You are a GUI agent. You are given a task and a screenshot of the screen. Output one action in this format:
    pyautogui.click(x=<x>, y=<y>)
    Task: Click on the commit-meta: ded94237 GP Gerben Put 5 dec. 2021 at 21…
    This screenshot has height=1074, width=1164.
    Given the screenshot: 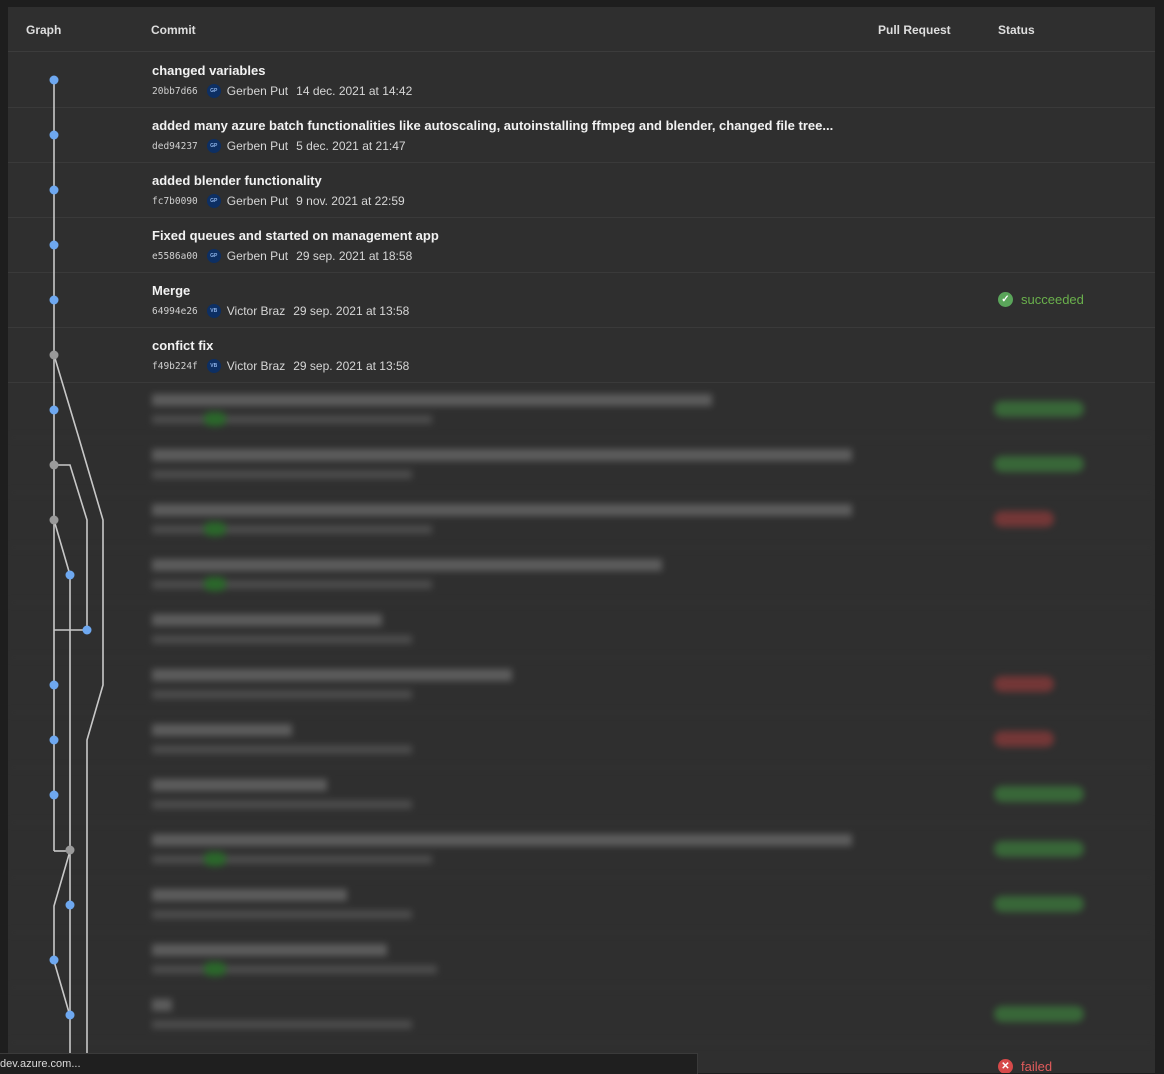 What is the action you would take?
    pyautogui.click(x=279, y=146)
    